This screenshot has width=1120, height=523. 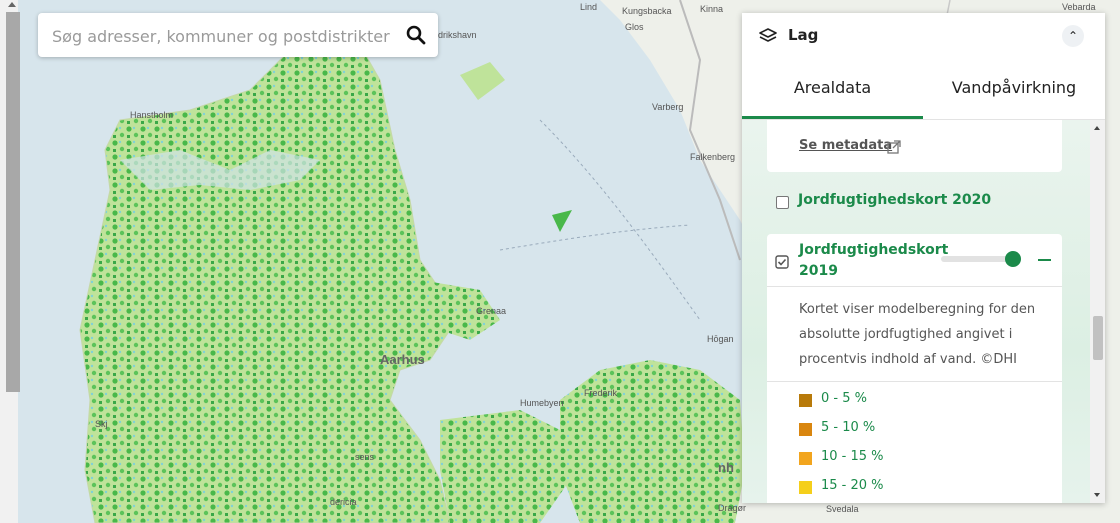 I want to click on map-label-dragor: Dragør, so click(x=732, y=508).